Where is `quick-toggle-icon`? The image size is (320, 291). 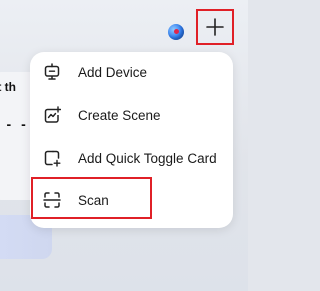
quick-toggle-icon is located at coordinates (52, 158).